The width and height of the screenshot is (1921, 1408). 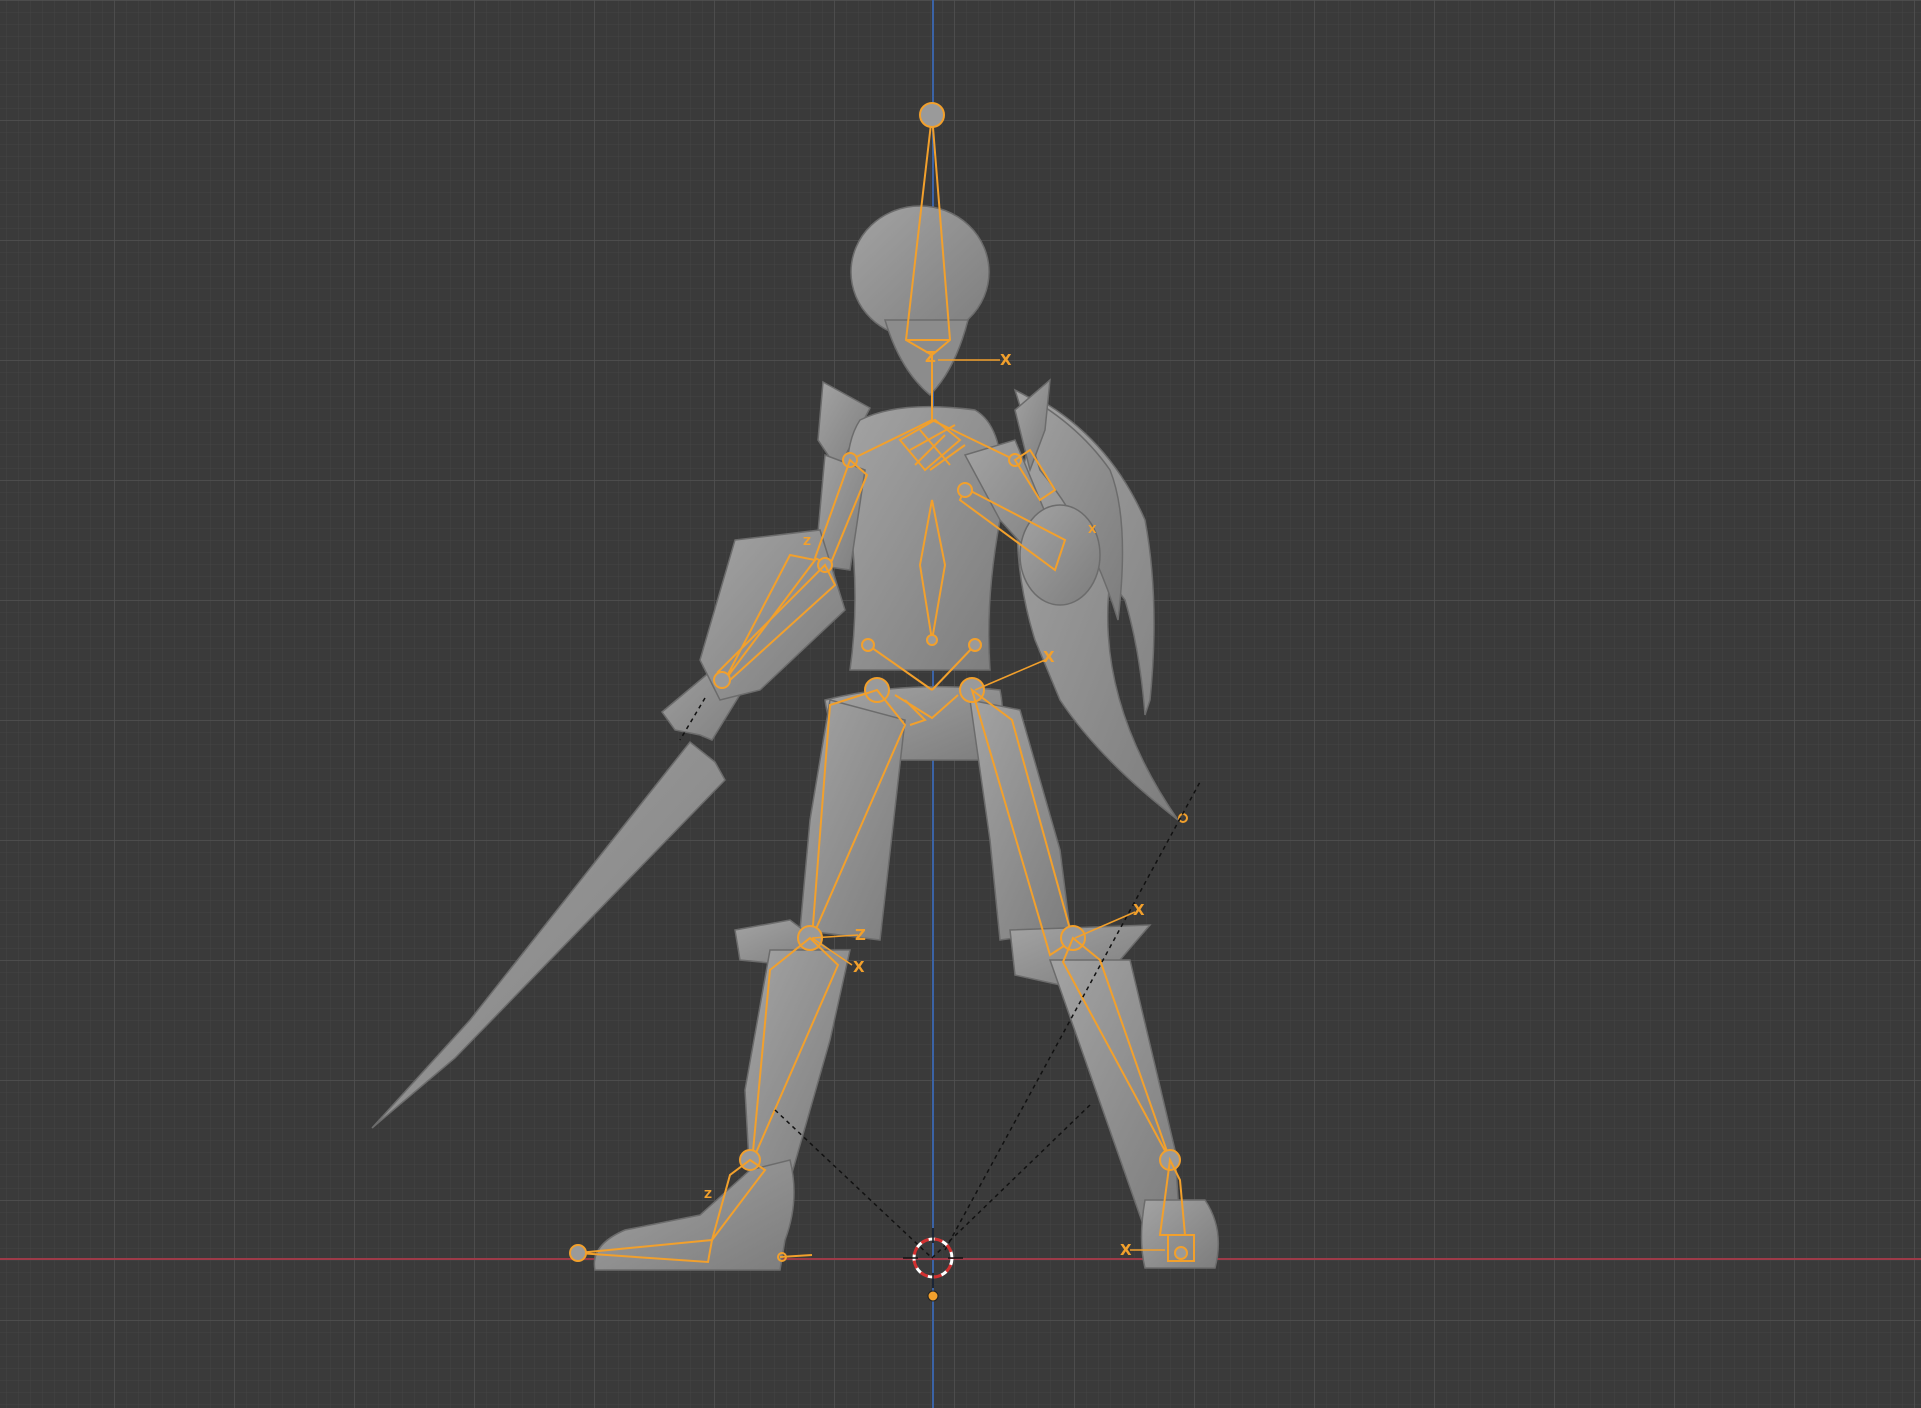 What do you see at coordinates (1006, 360) in the screenshot?
I see `neck-x-axis-label: X` at bounding box center [1006, 360].